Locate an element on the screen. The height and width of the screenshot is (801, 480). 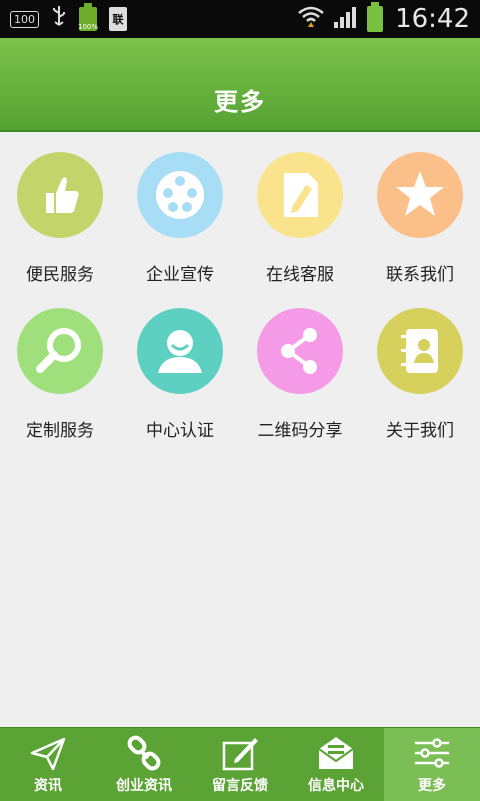
battery-small-label: 100% is located at coordinates (88, 27).